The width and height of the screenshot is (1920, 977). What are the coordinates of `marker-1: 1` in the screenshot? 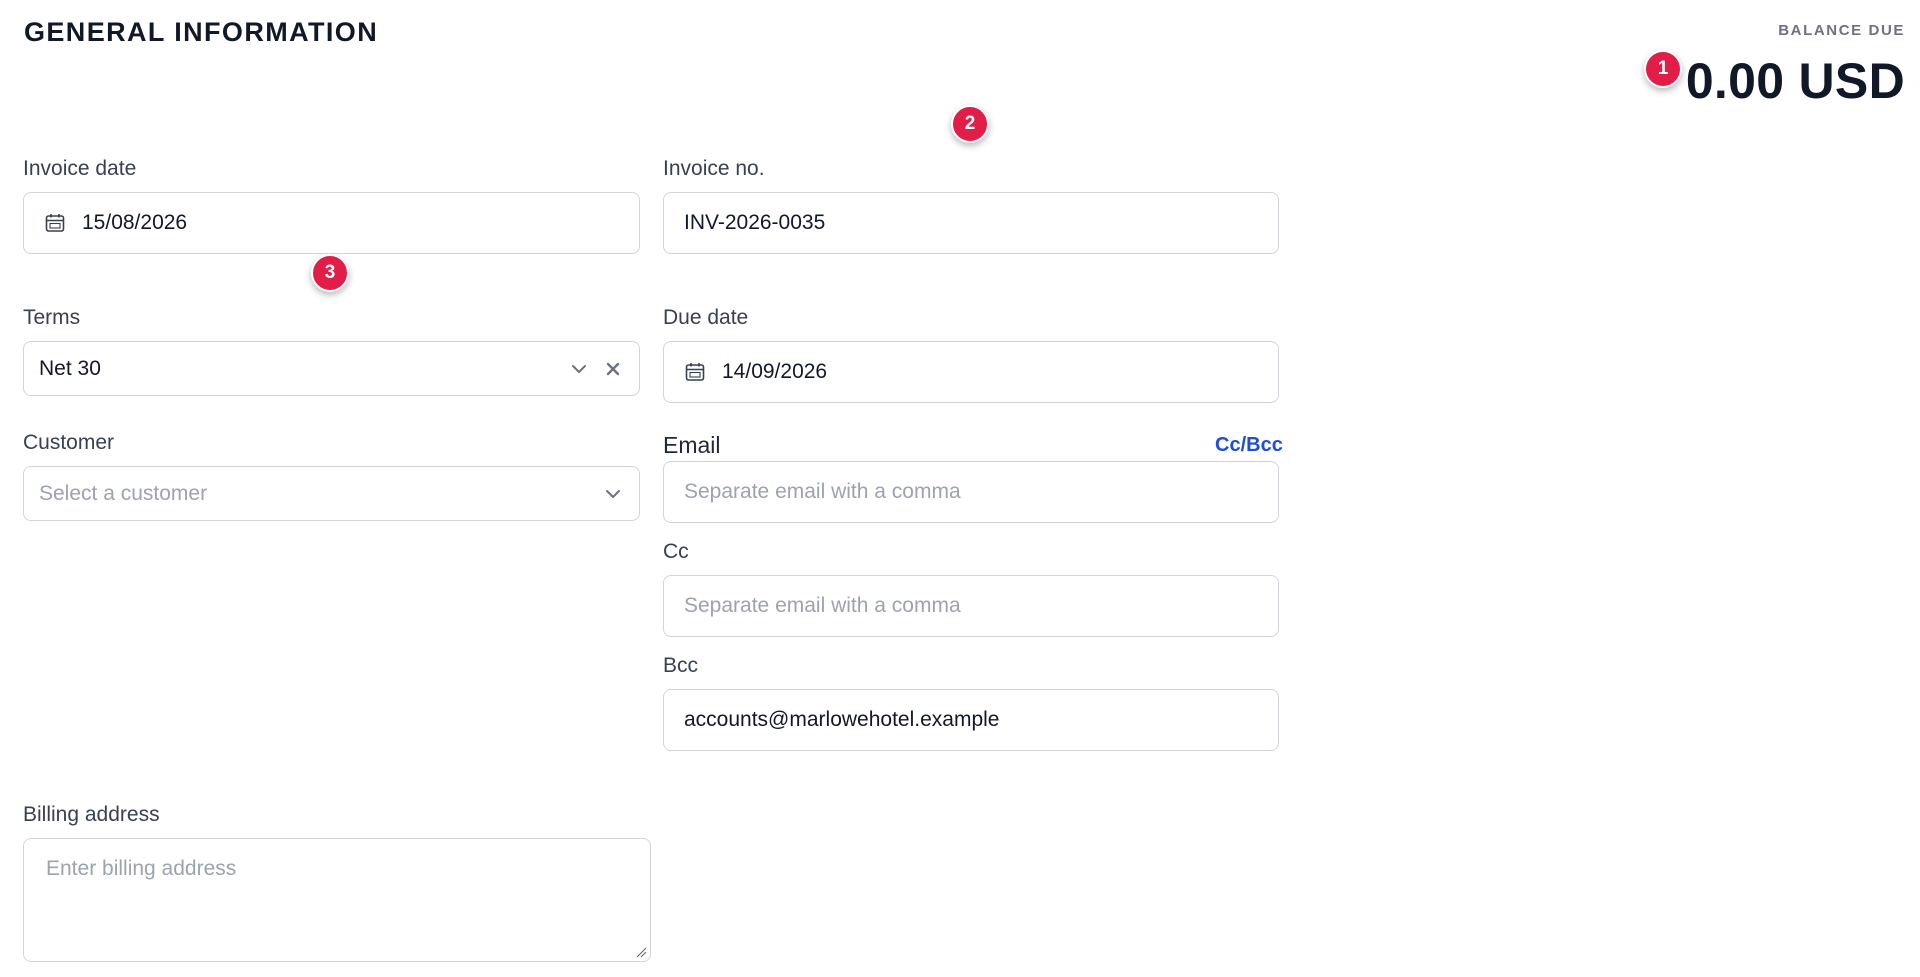 It's located at (1663, 69).